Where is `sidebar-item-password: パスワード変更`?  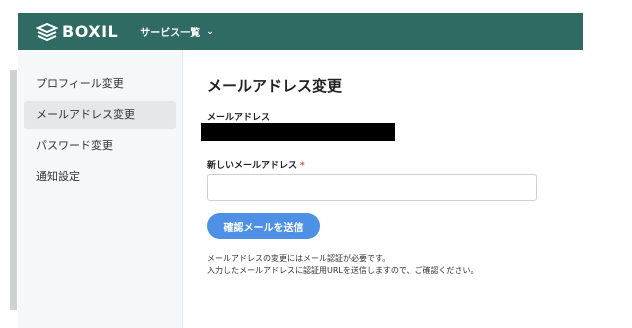 sidebar-item-password: パスワード変更 is located at coordinates (100, 146).